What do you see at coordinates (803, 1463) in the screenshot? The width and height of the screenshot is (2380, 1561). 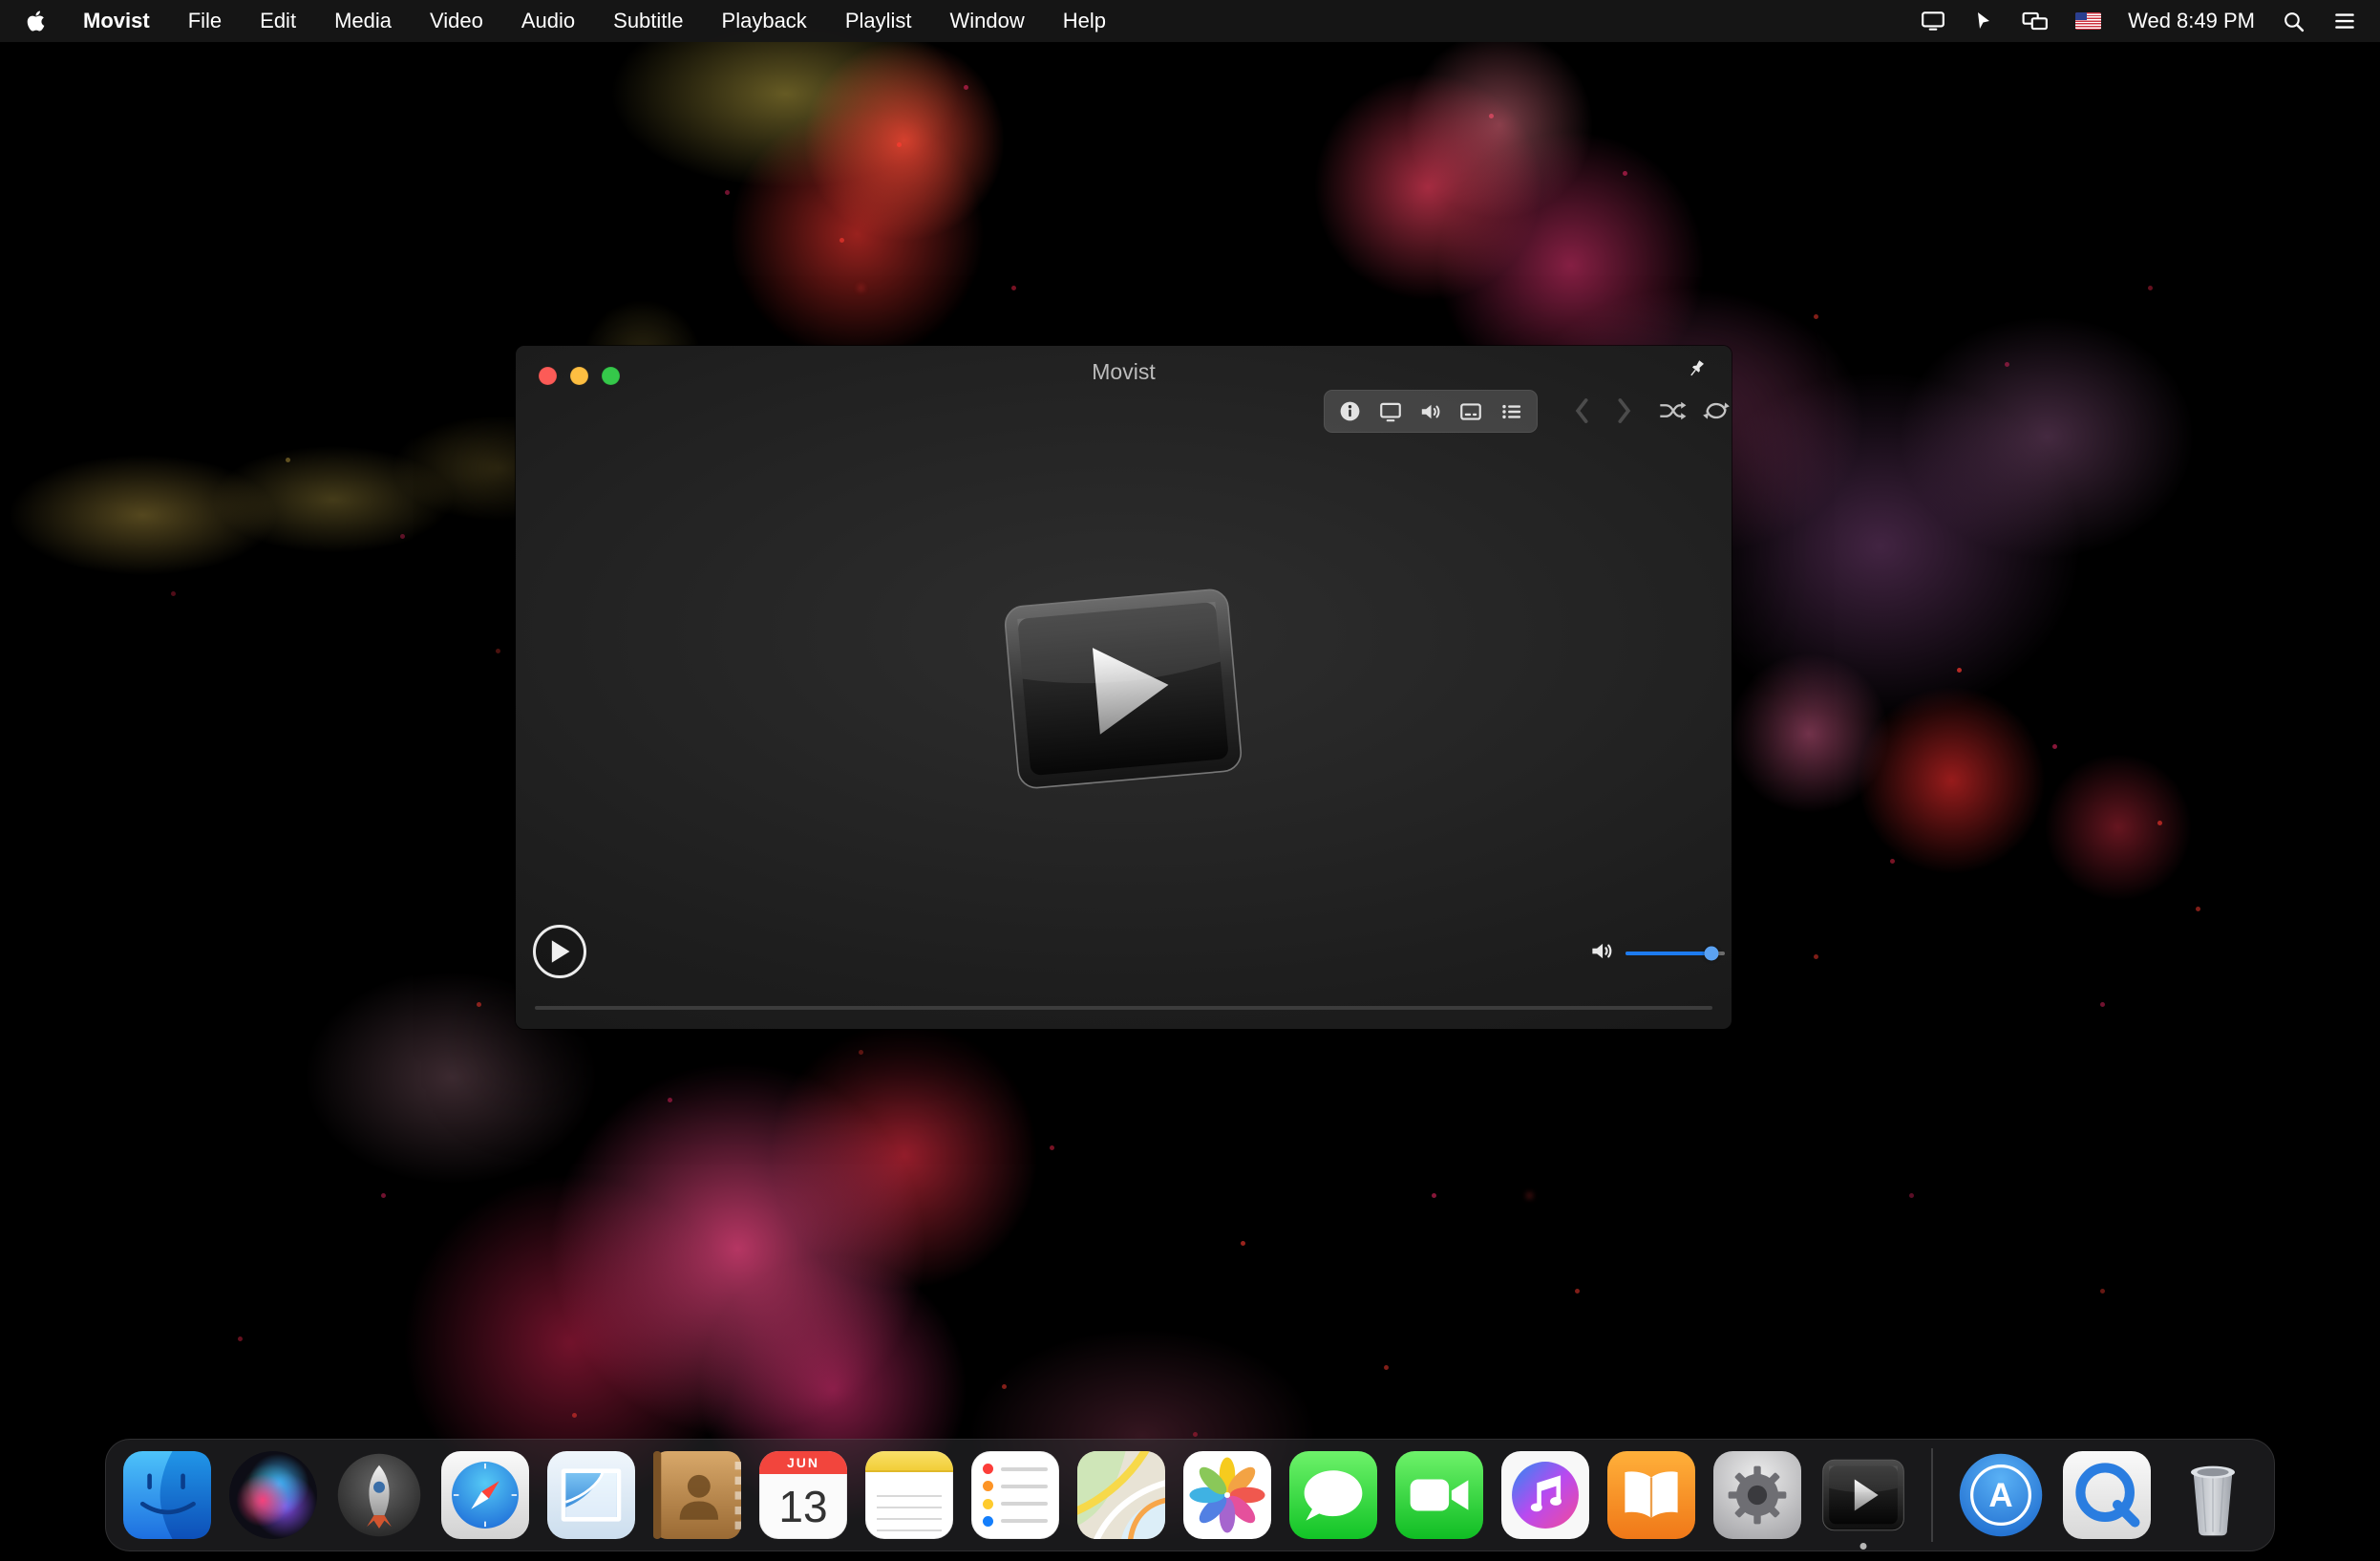 I see `calendar-month: JUN` at bounding box center [803, 1463].